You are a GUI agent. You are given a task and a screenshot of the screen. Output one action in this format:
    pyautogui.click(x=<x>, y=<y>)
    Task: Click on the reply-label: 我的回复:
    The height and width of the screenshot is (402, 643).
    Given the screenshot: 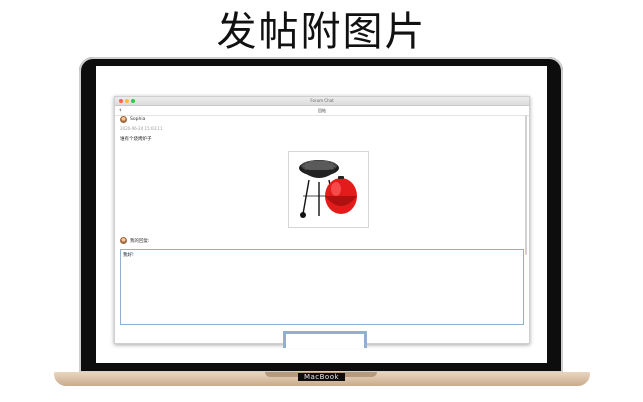 What is the action you would take?
    pyautogui.click(x=140, y=241)
    